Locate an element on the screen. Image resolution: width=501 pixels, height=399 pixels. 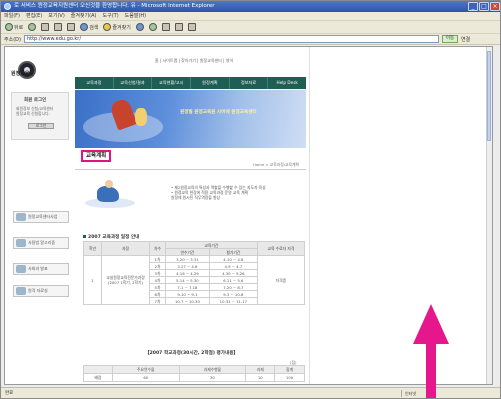
close-button: × is located at coordinates (495, 6).